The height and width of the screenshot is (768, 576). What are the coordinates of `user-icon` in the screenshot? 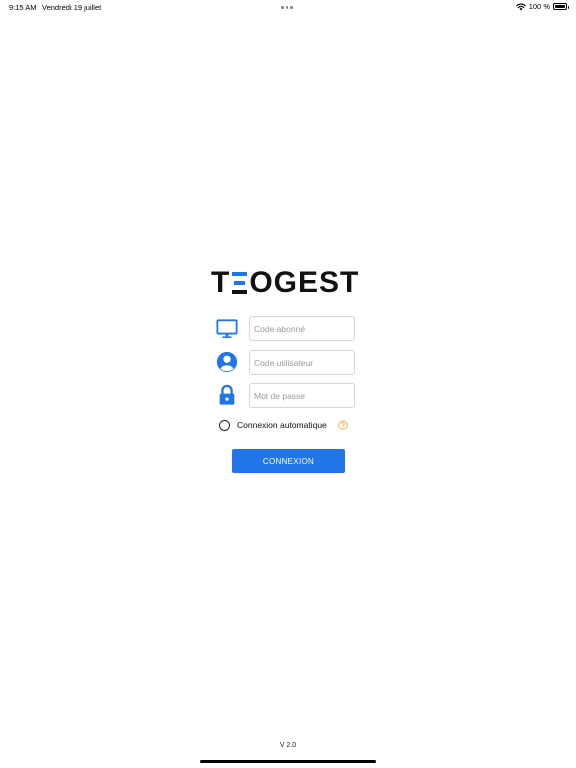 It's located at (227, 362).